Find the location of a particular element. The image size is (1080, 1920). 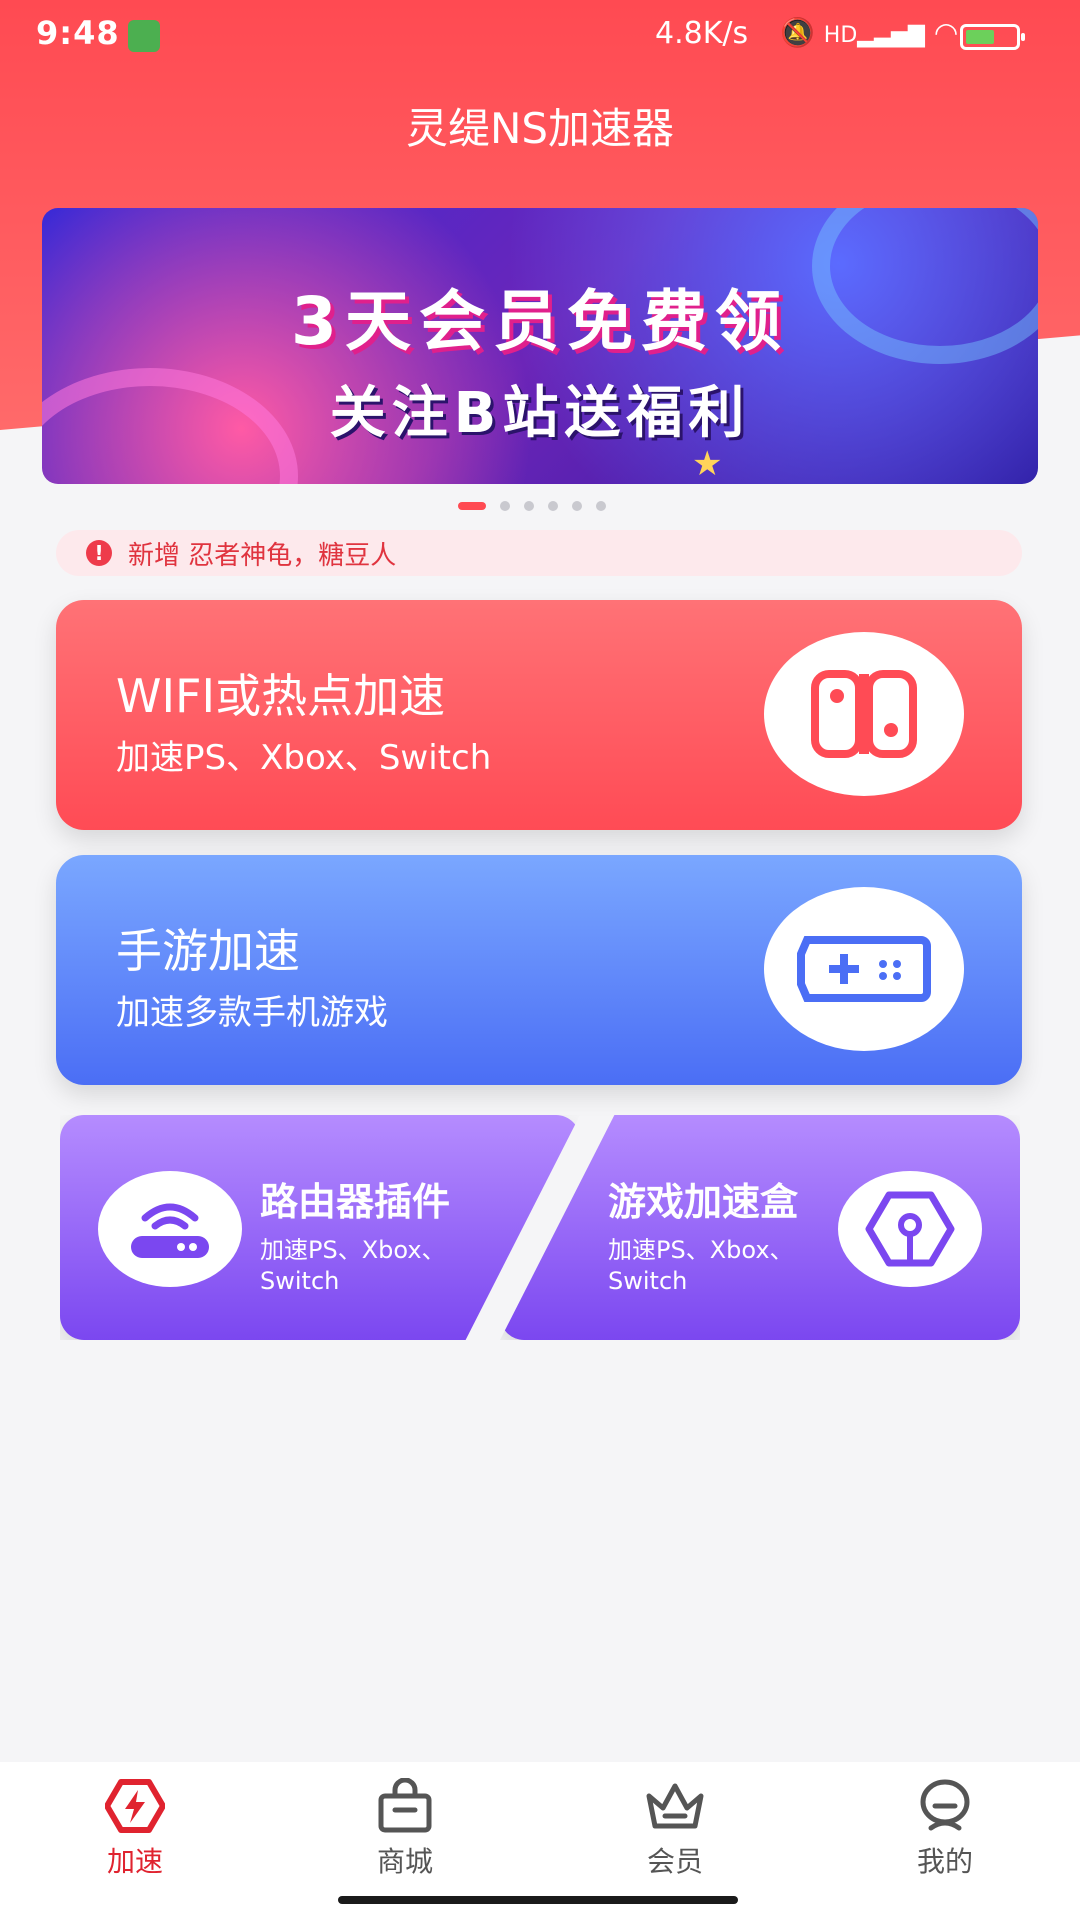

banner-pagination is located at coordinates (532, 506).